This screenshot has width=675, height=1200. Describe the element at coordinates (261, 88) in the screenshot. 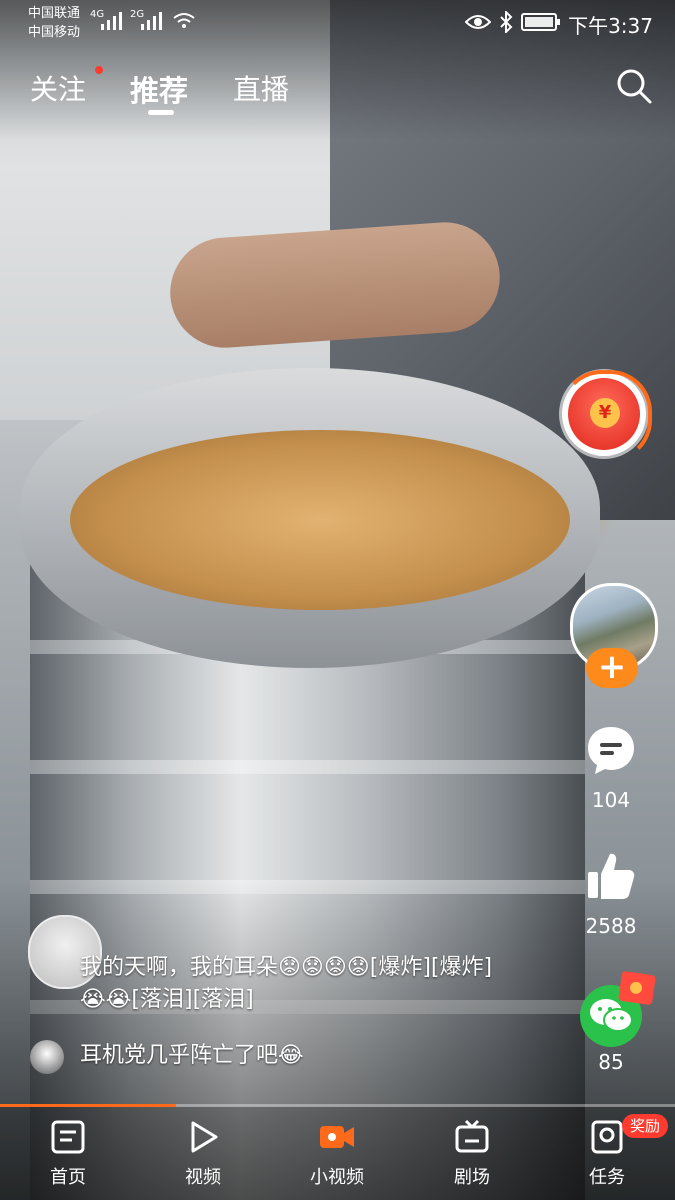

I see `tab-live: 直播` at that location.